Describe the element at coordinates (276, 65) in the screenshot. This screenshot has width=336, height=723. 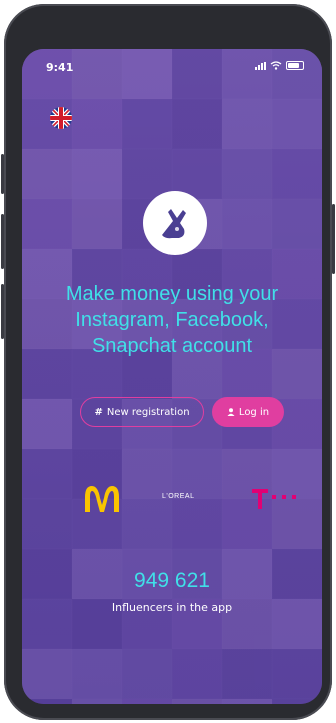
I see `wifi-icon` at that location.